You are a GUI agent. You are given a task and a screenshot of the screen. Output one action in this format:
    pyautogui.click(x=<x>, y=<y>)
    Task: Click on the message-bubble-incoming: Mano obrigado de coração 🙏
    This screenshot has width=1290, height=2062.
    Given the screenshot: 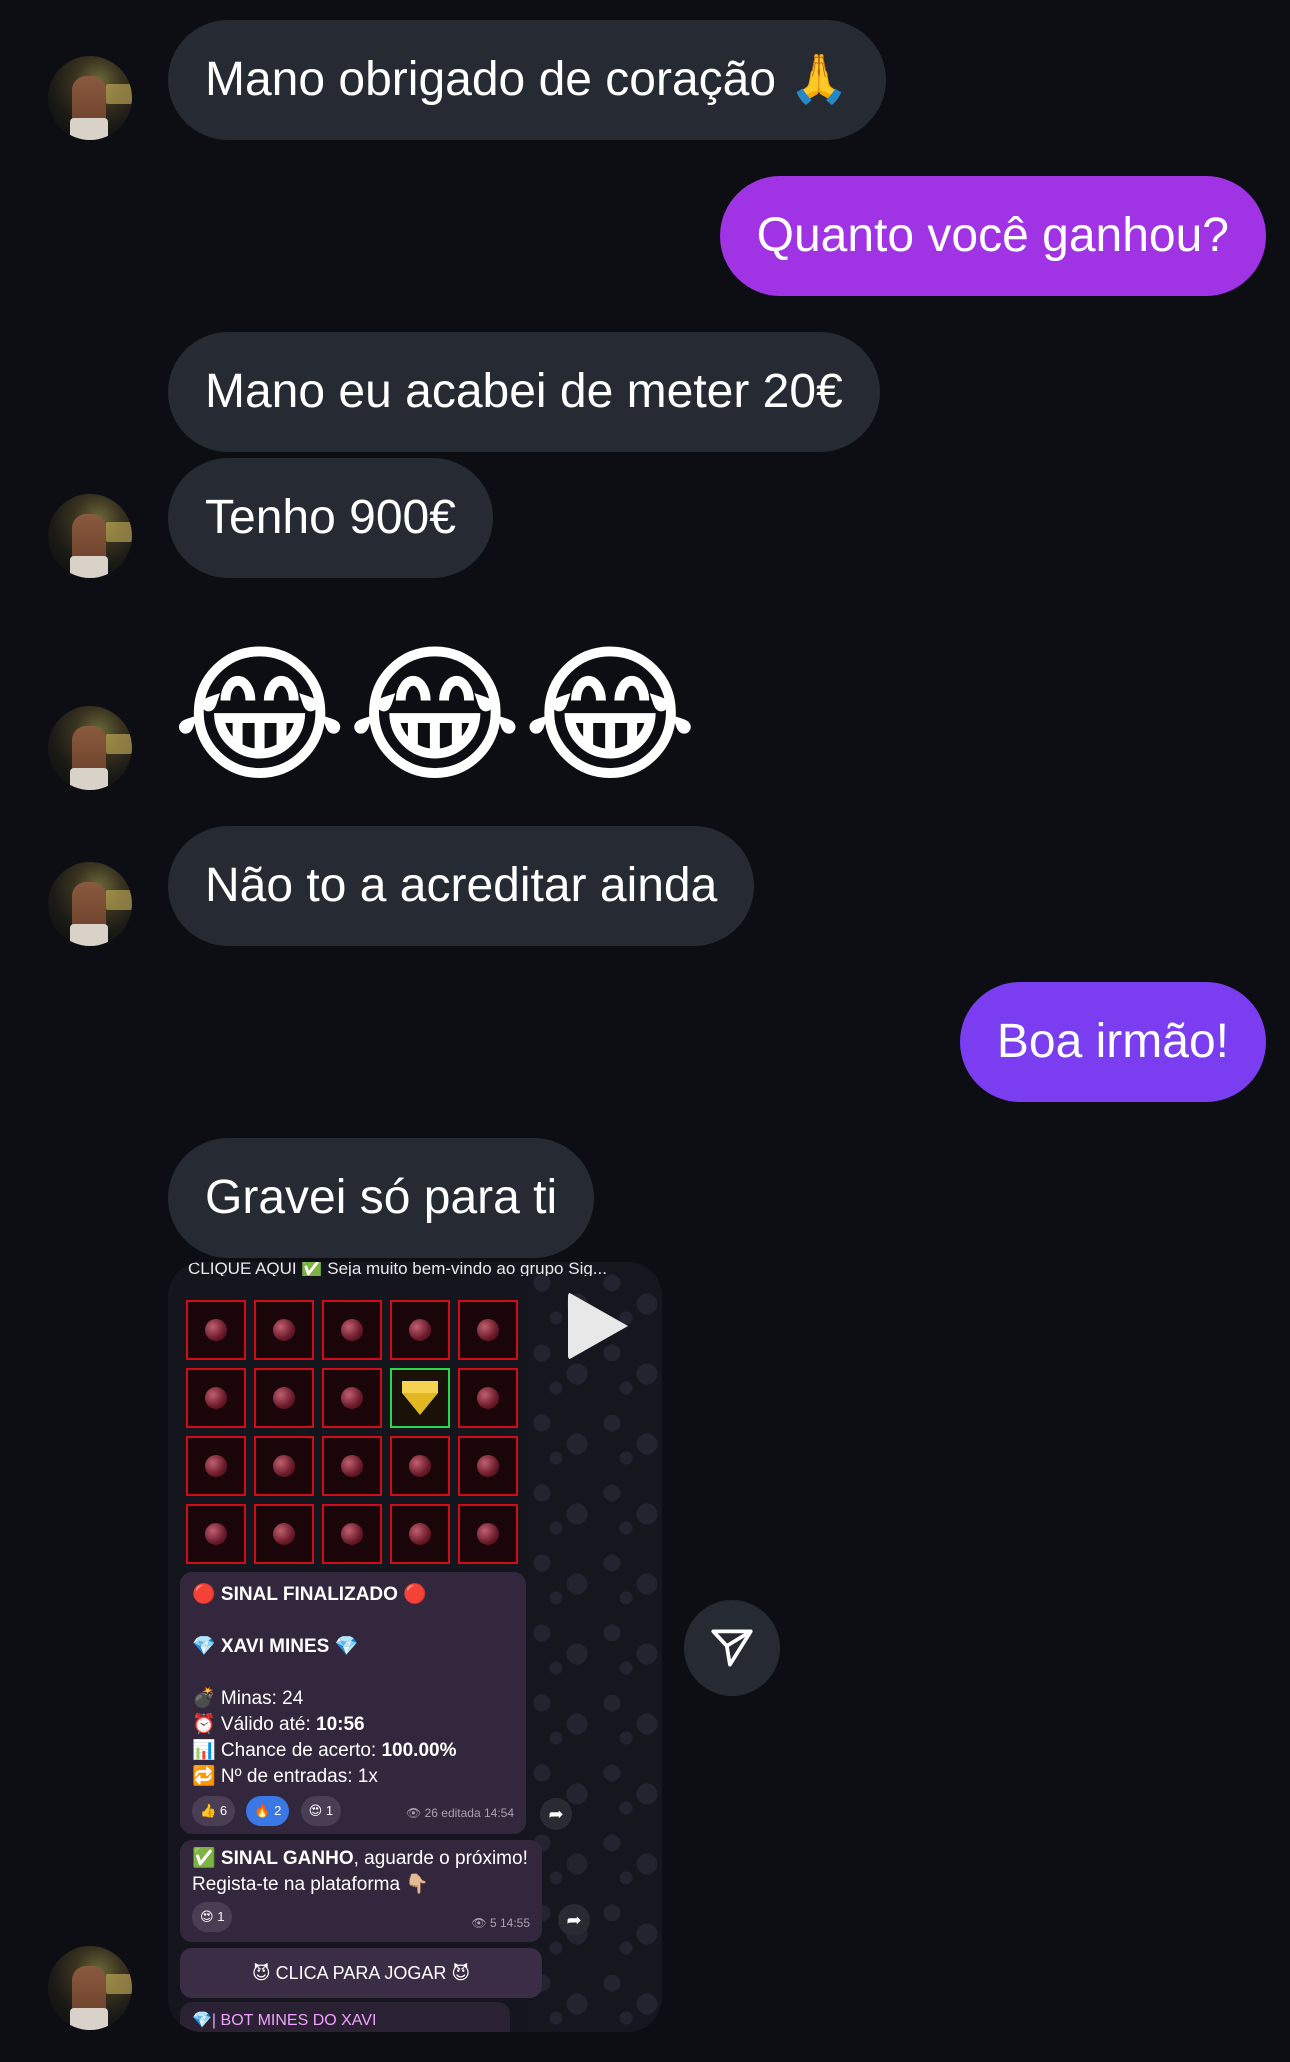 What is the action you would take?
    pyautogui.click(x=527, y=80)
    